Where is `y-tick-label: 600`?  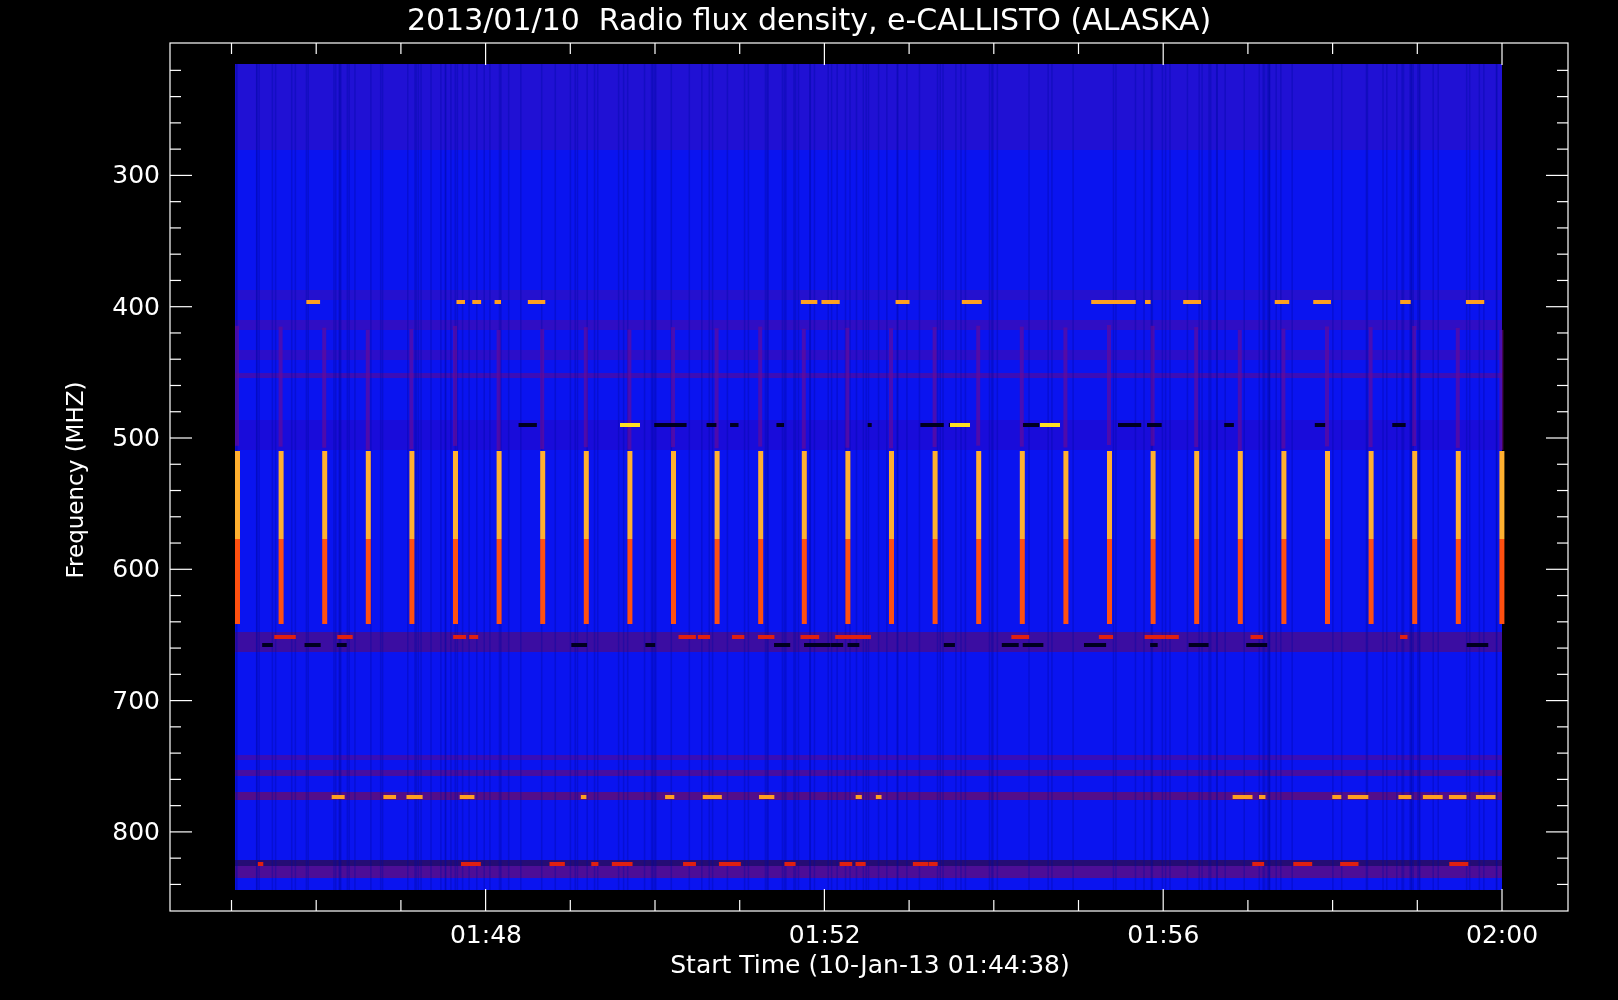
y-tick-label: 600 is located at coordinates (136, 569).